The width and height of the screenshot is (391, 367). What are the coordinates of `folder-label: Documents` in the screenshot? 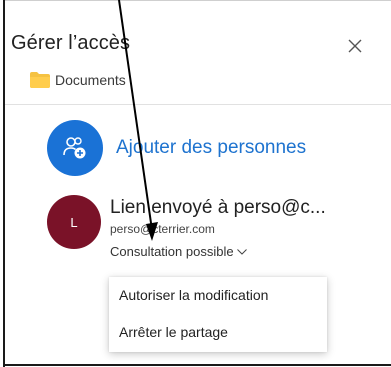 It's located at (90, 80).